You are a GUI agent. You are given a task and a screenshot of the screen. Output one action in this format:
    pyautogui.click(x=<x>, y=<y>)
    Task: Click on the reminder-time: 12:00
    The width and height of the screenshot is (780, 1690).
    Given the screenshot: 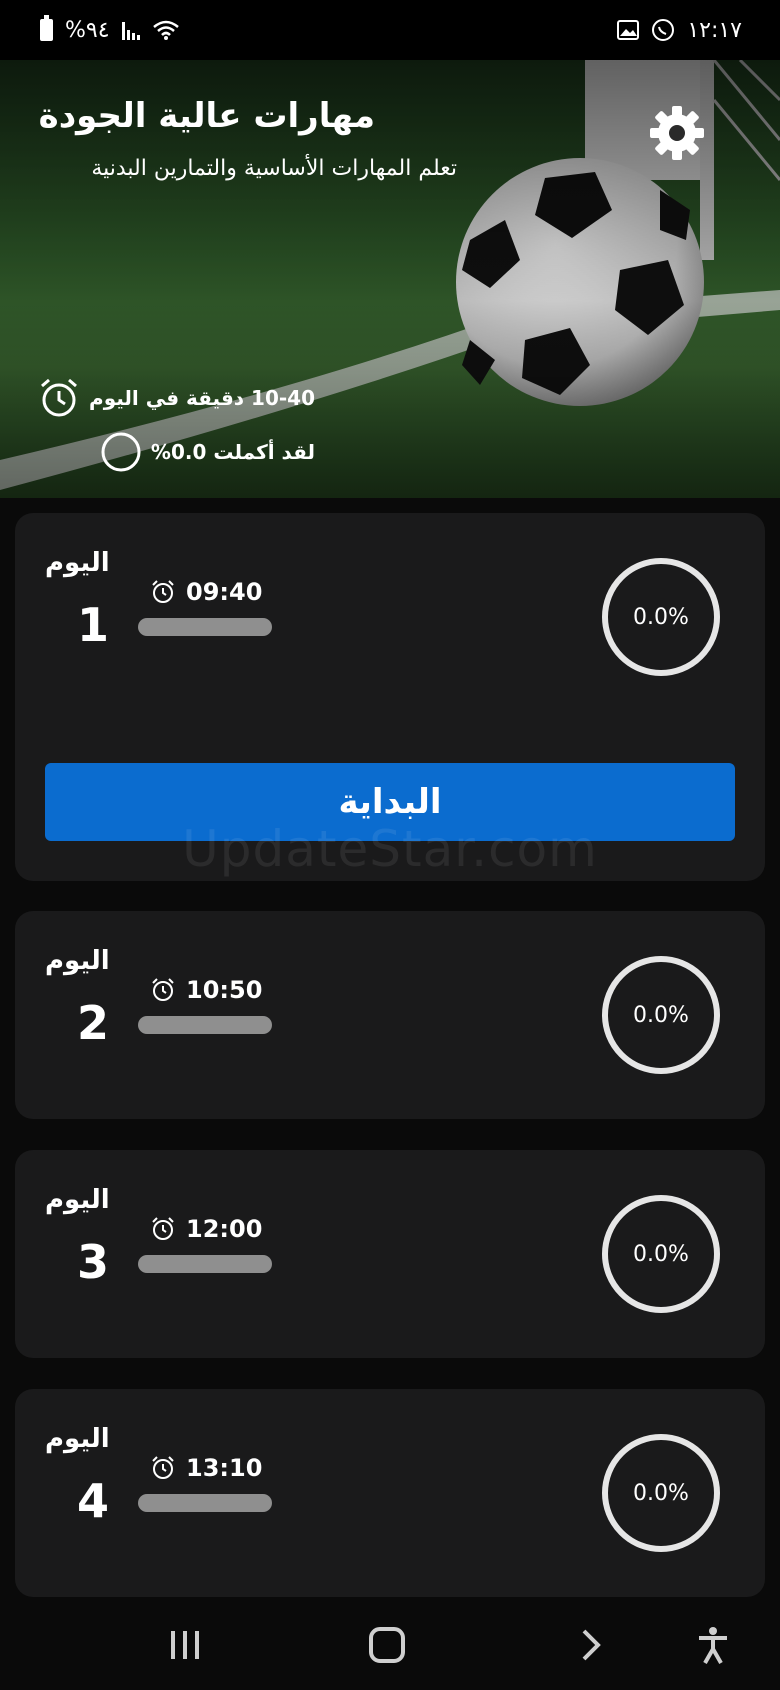 What is the action you would take?
    pyautogui.click(x=206, y=1229)
    